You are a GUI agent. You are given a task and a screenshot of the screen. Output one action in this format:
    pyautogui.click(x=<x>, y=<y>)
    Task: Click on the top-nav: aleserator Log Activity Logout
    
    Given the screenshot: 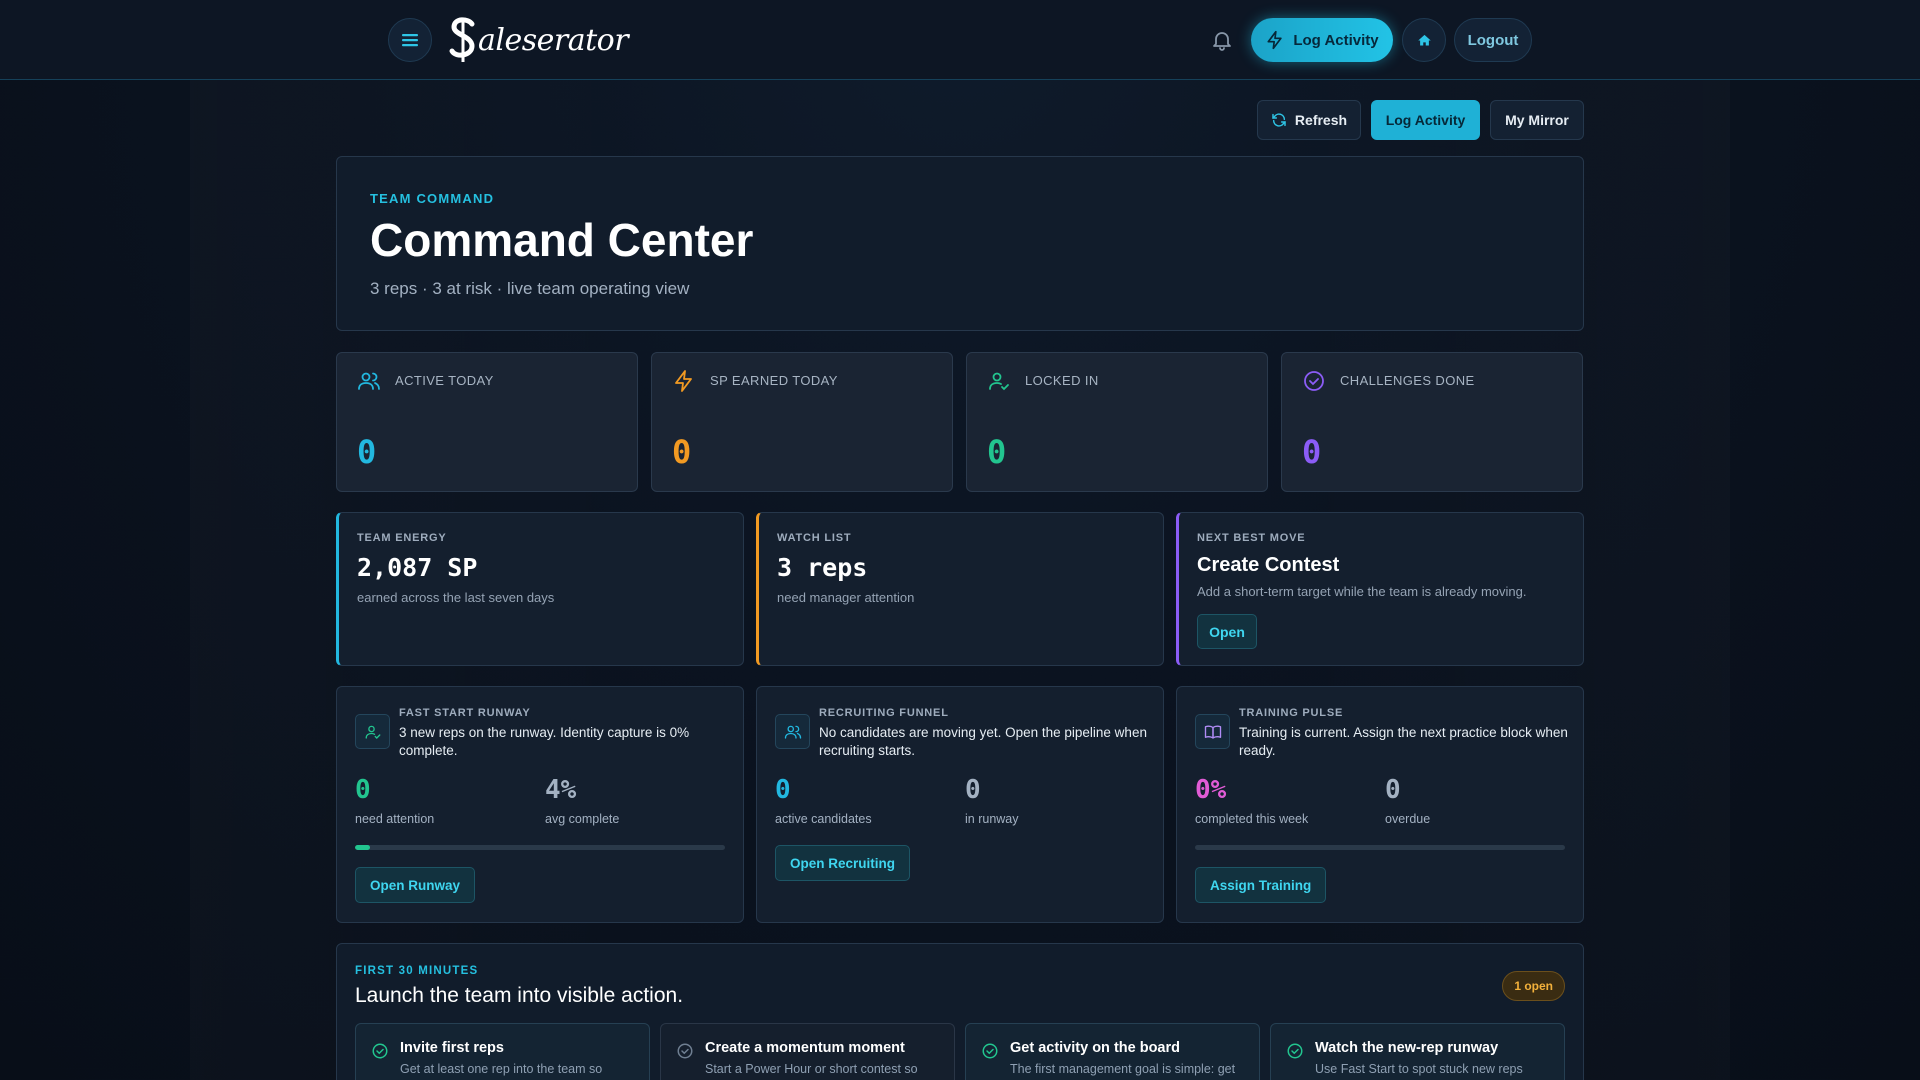 What is the action you would take?
    pyautogui.click(x=960, y=40)
    